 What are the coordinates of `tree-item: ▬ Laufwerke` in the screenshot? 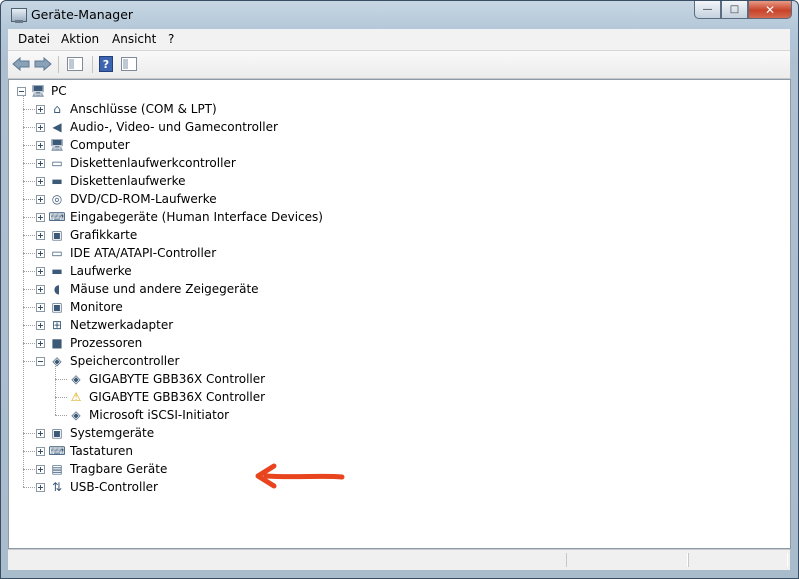 It's located at (84, 271).